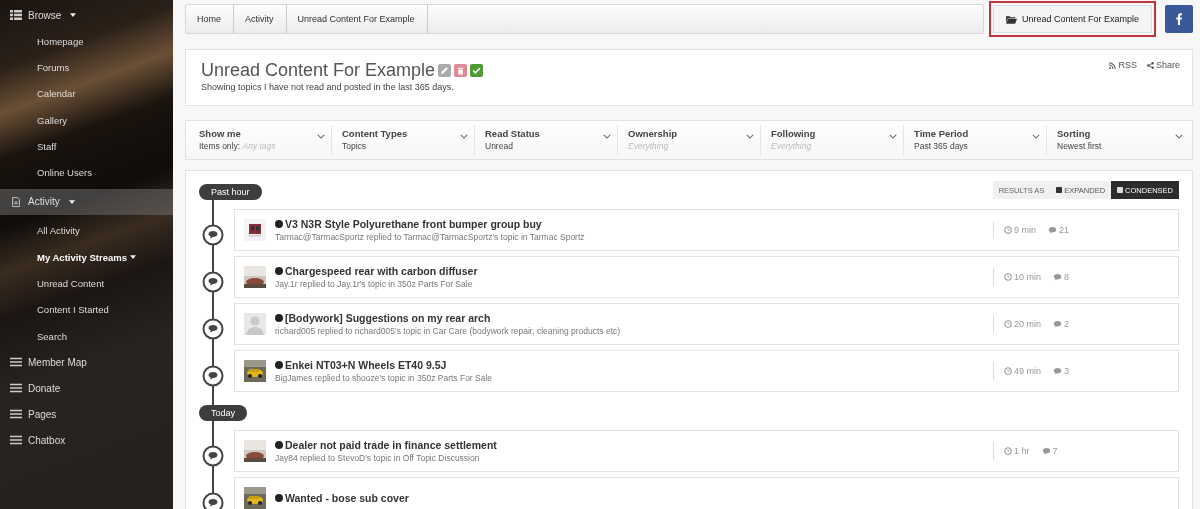 Image resolution: width=1200 pixels, height=509 pixels. Describe the element at coordinates (832, 140) in the screenshot. I see `filter-dropdown: Following Everything` at that location.